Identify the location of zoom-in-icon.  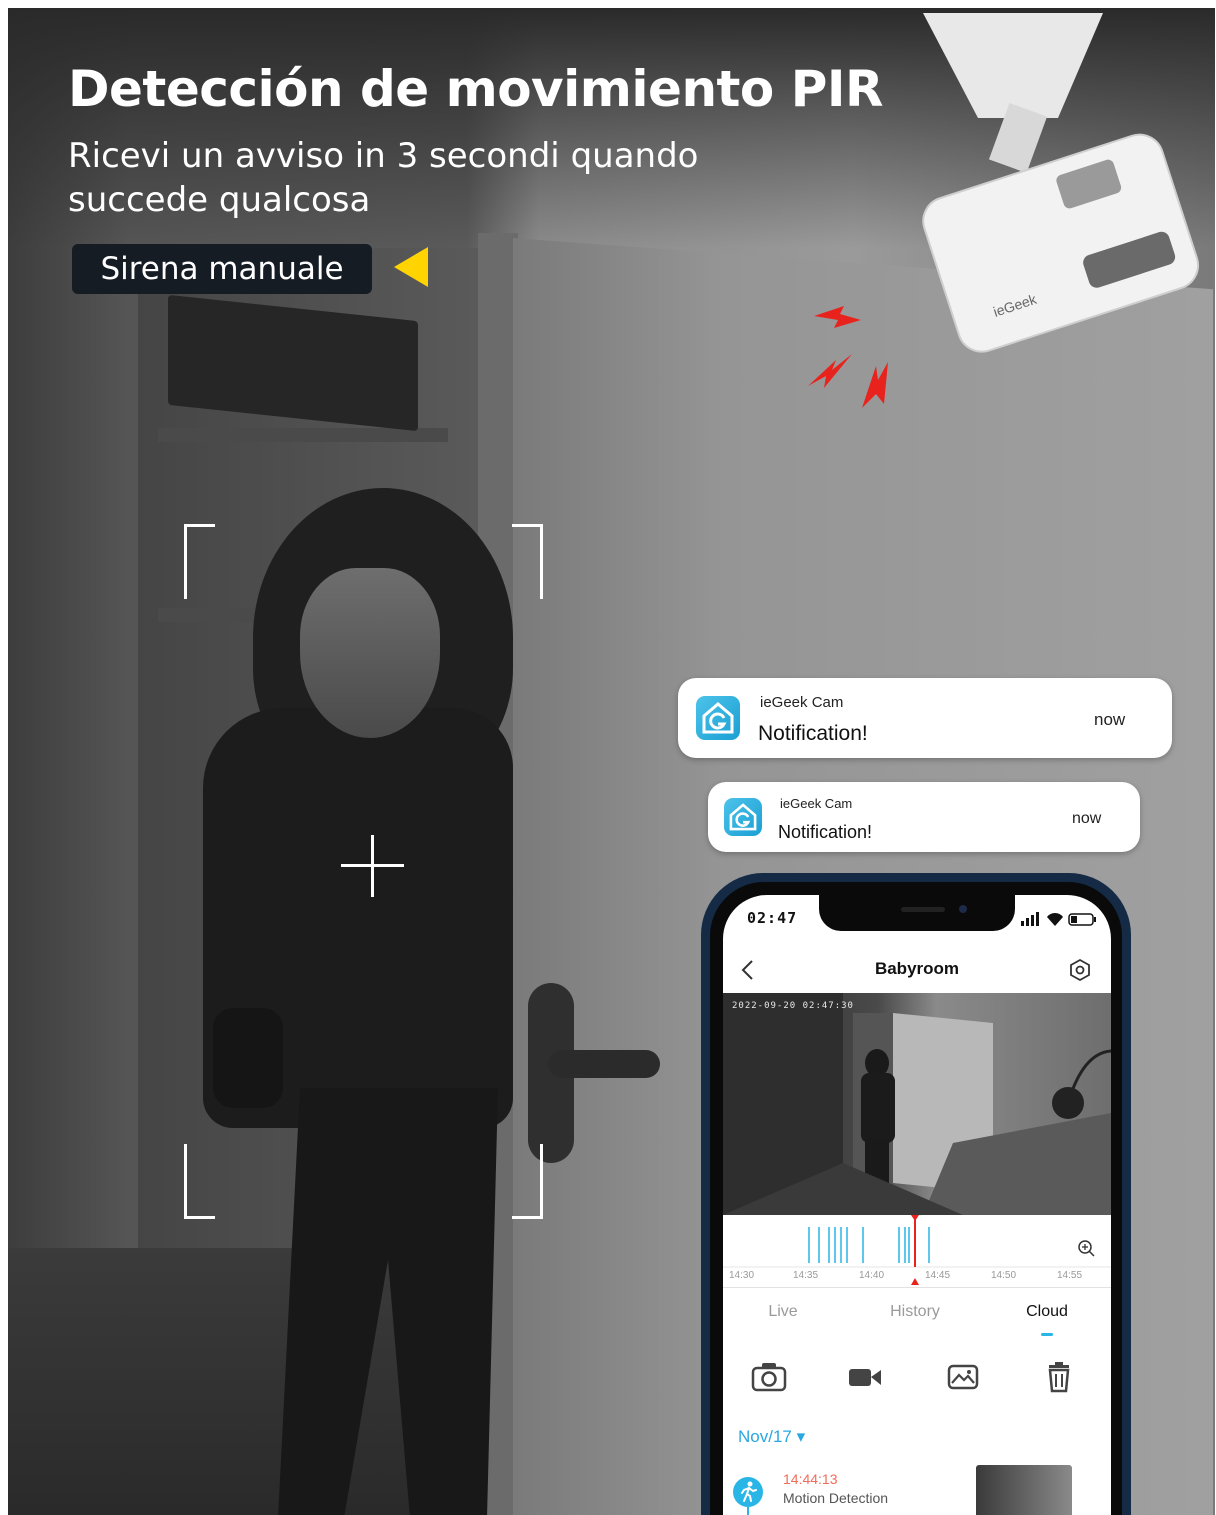
(1086, 1248).